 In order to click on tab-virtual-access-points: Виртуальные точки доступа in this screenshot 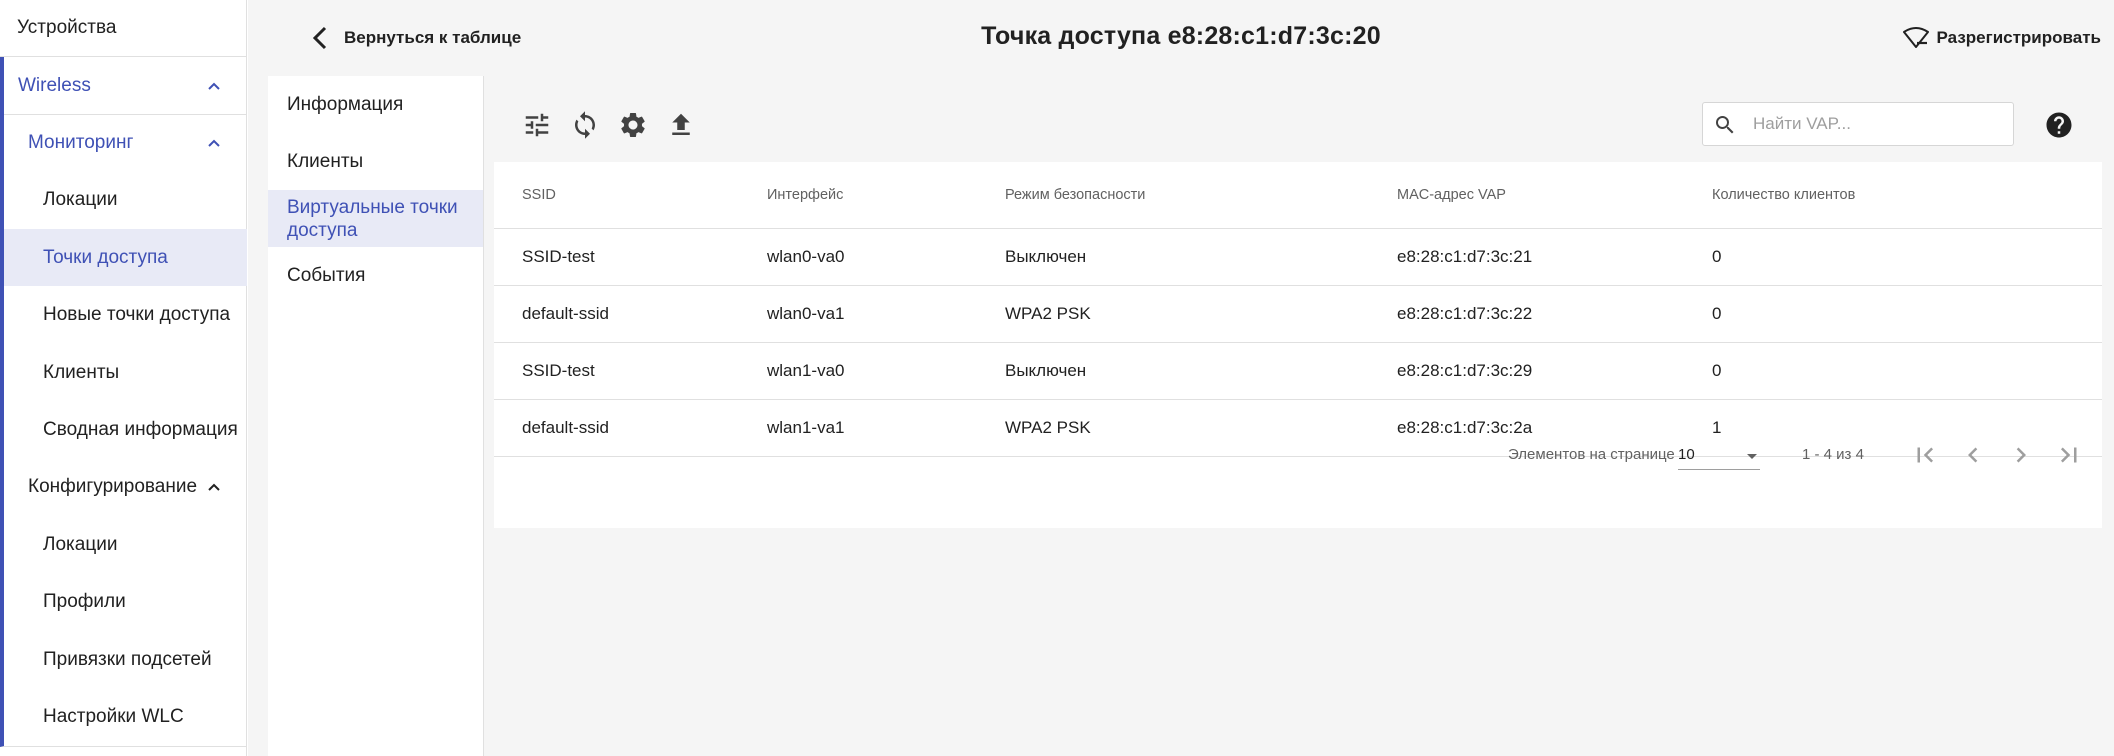, I will do `click(375, 218)`.